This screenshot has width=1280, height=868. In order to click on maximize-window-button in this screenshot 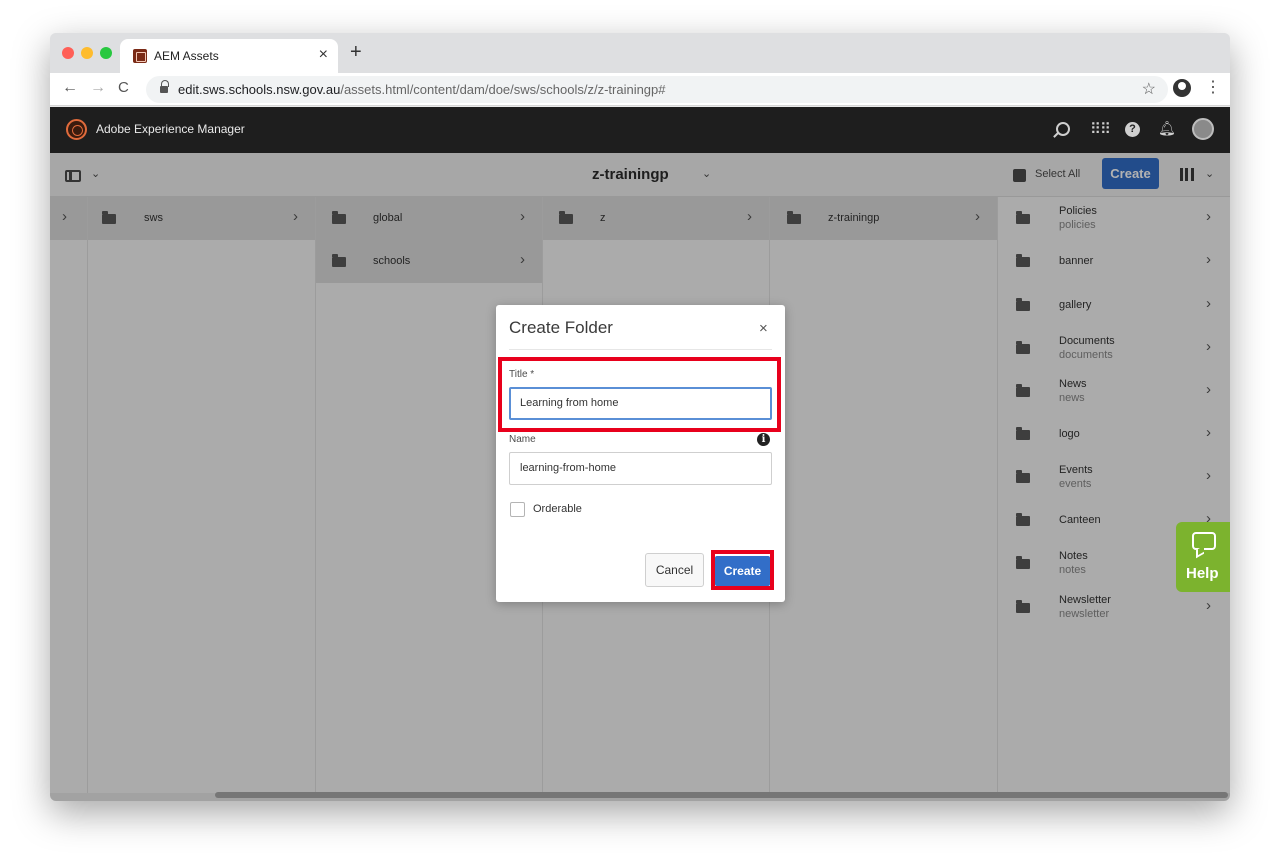, I will do `click(106, 53)`.